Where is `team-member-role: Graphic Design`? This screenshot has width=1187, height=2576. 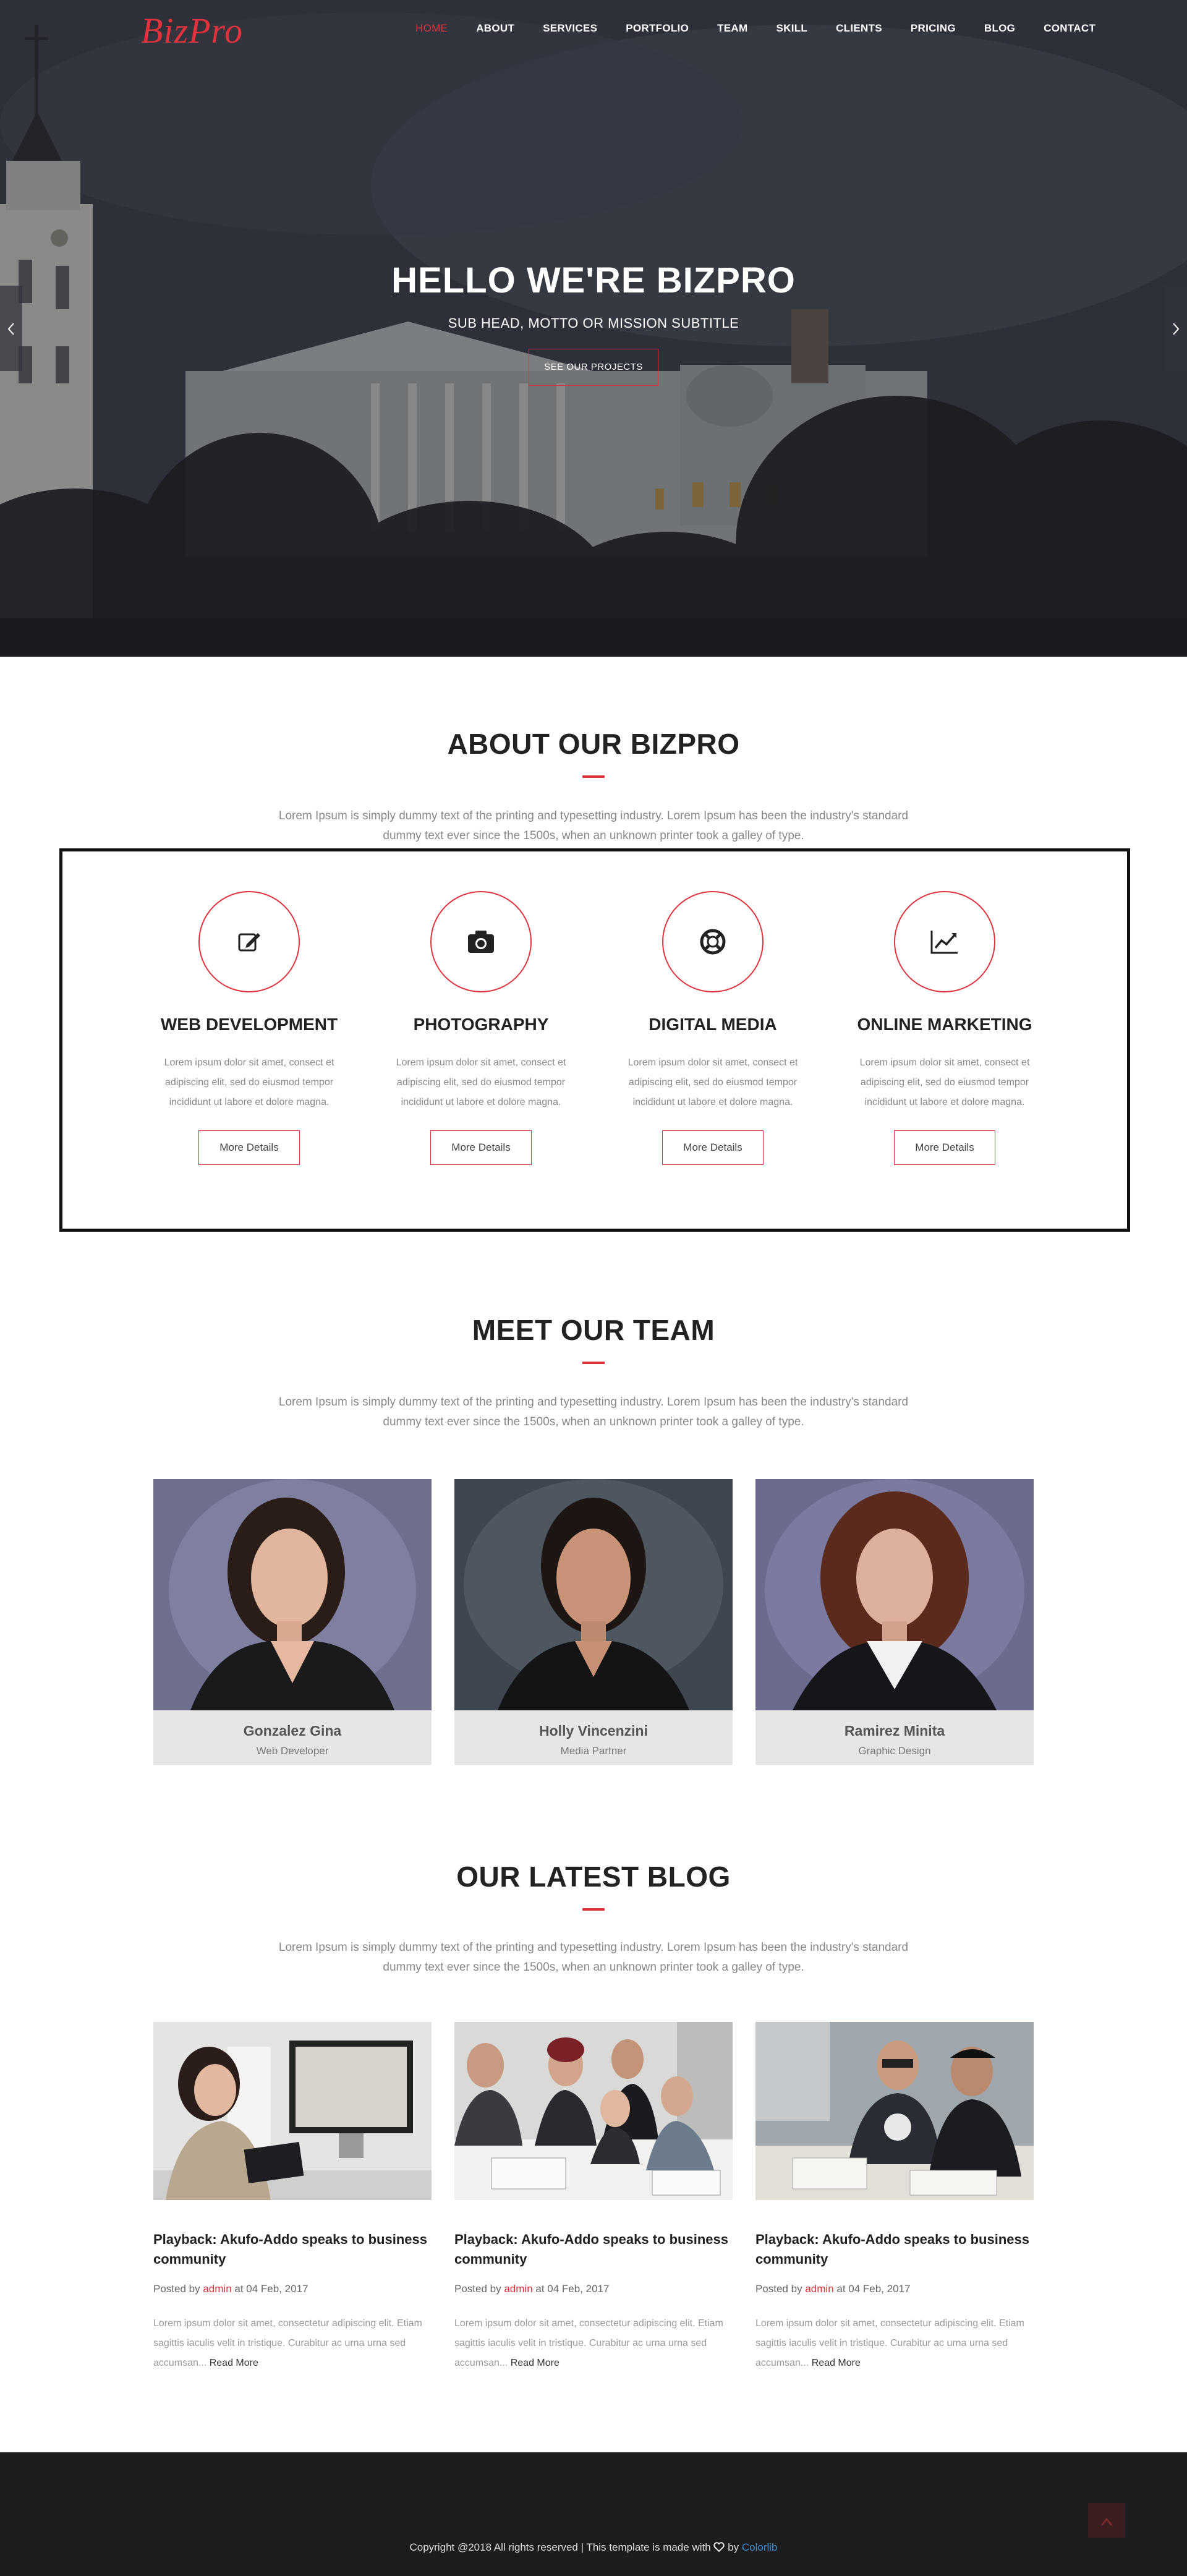
team-member-role: Graphic Design is located at coordinates (895, 1751).